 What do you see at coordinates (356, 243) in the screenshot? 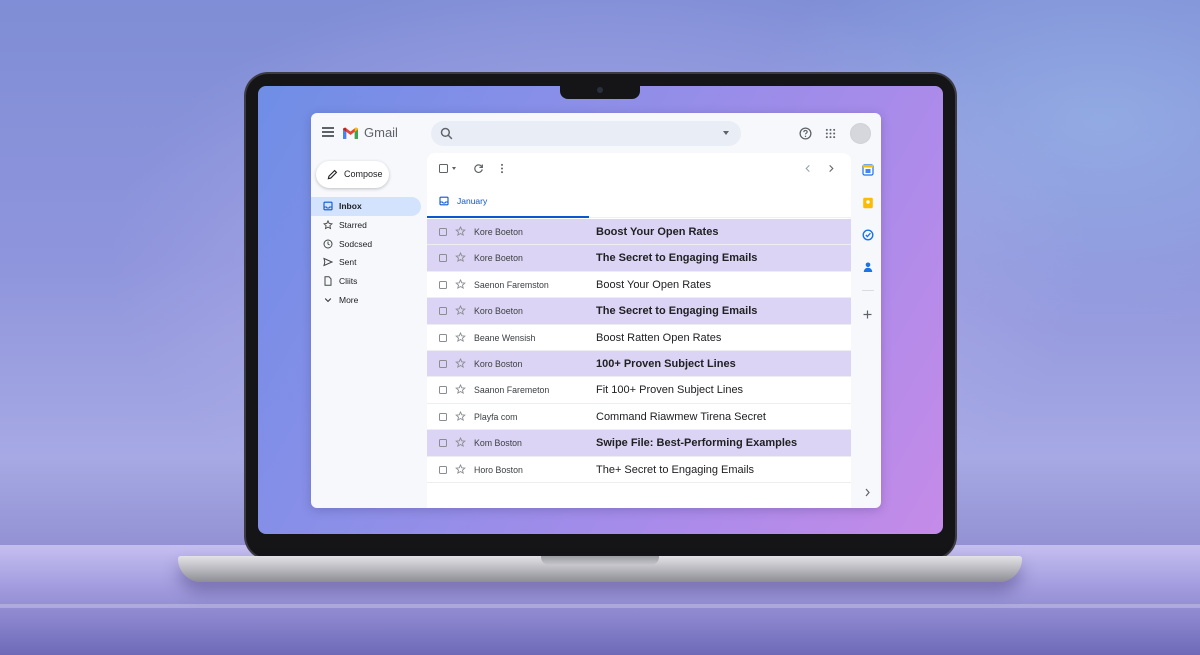
I see `sidebar-item-label: Sodcsed` at bounding box center [356, 243].